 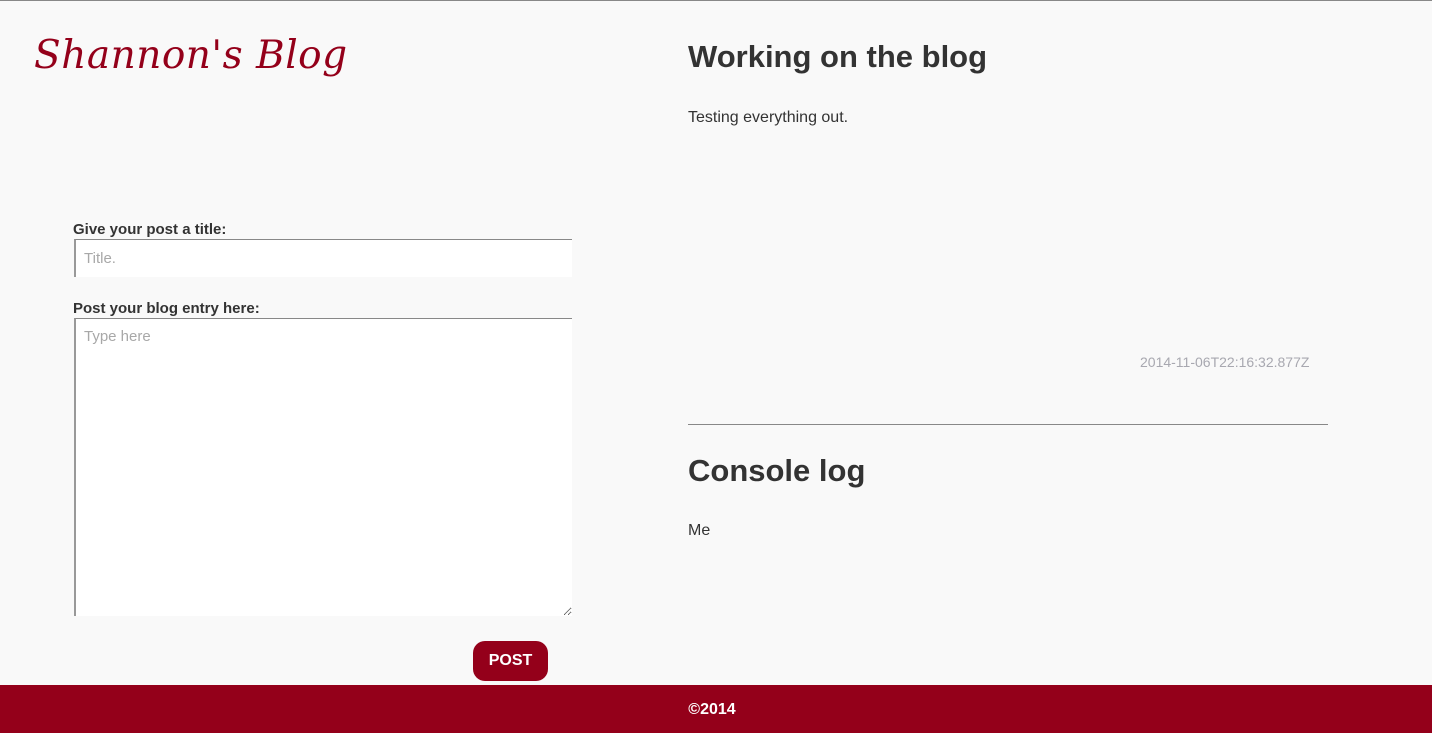 What do you see at coordinates (166, 308) in the screenshot?
I see `body-label: Post your blog entry here:` at bounding box center [166, 308].